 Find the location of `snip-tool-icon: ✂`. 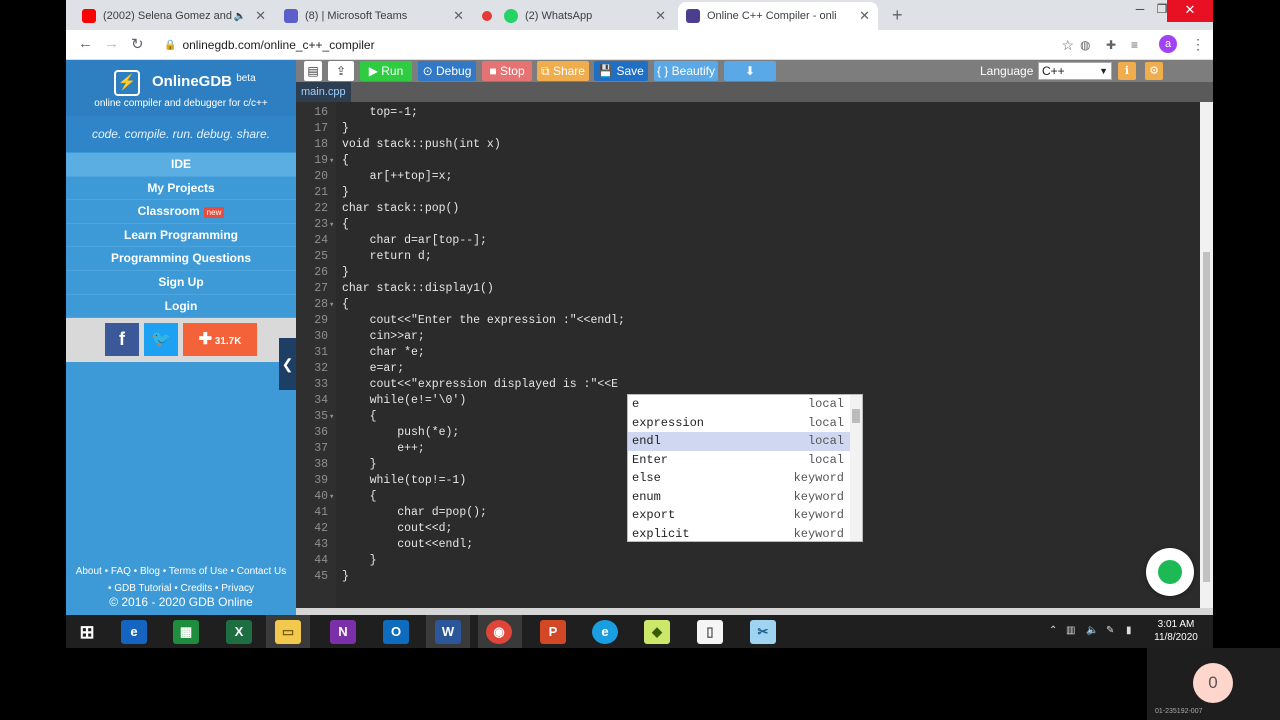

snip-tool-icon: ✂ is located at coordinates (763, 632).